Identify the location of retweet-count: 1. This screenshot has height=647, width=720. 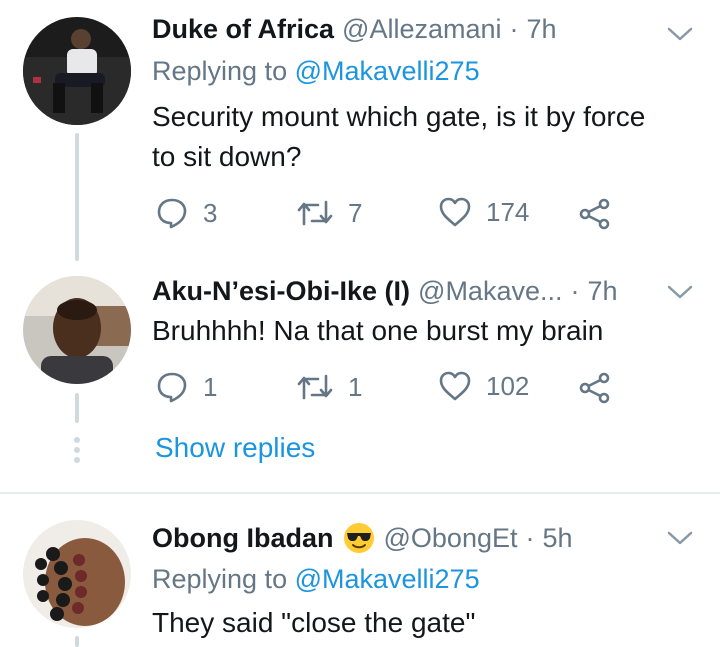
(355, 386).